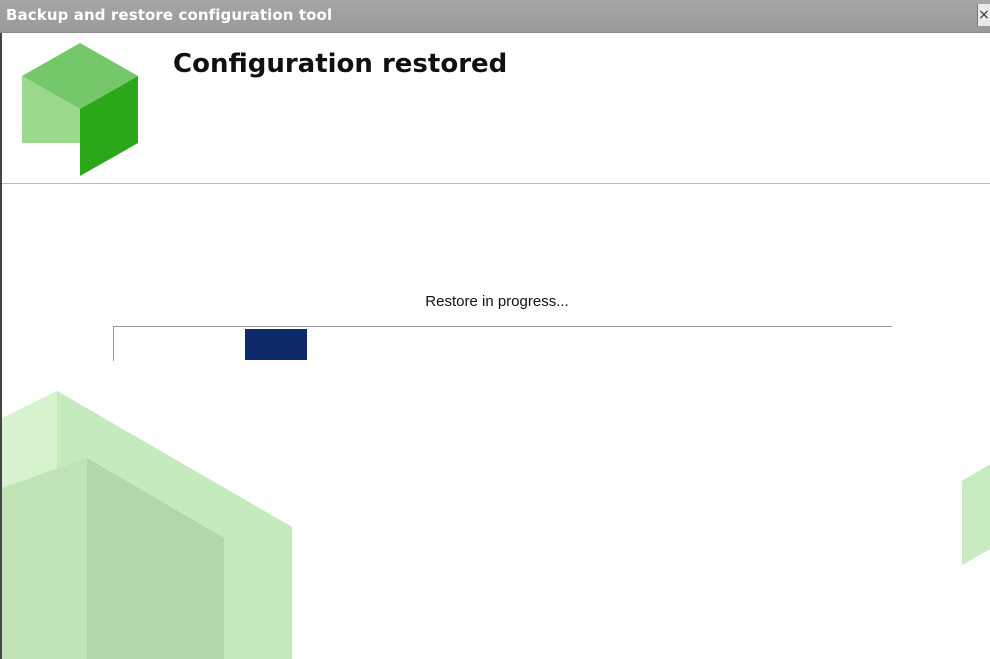 The image size is (990, 659). Describe the element at coordinates (495, 16) in the screenshot. I see `title-bar: Backup and restore configuration tool ×` at that location.